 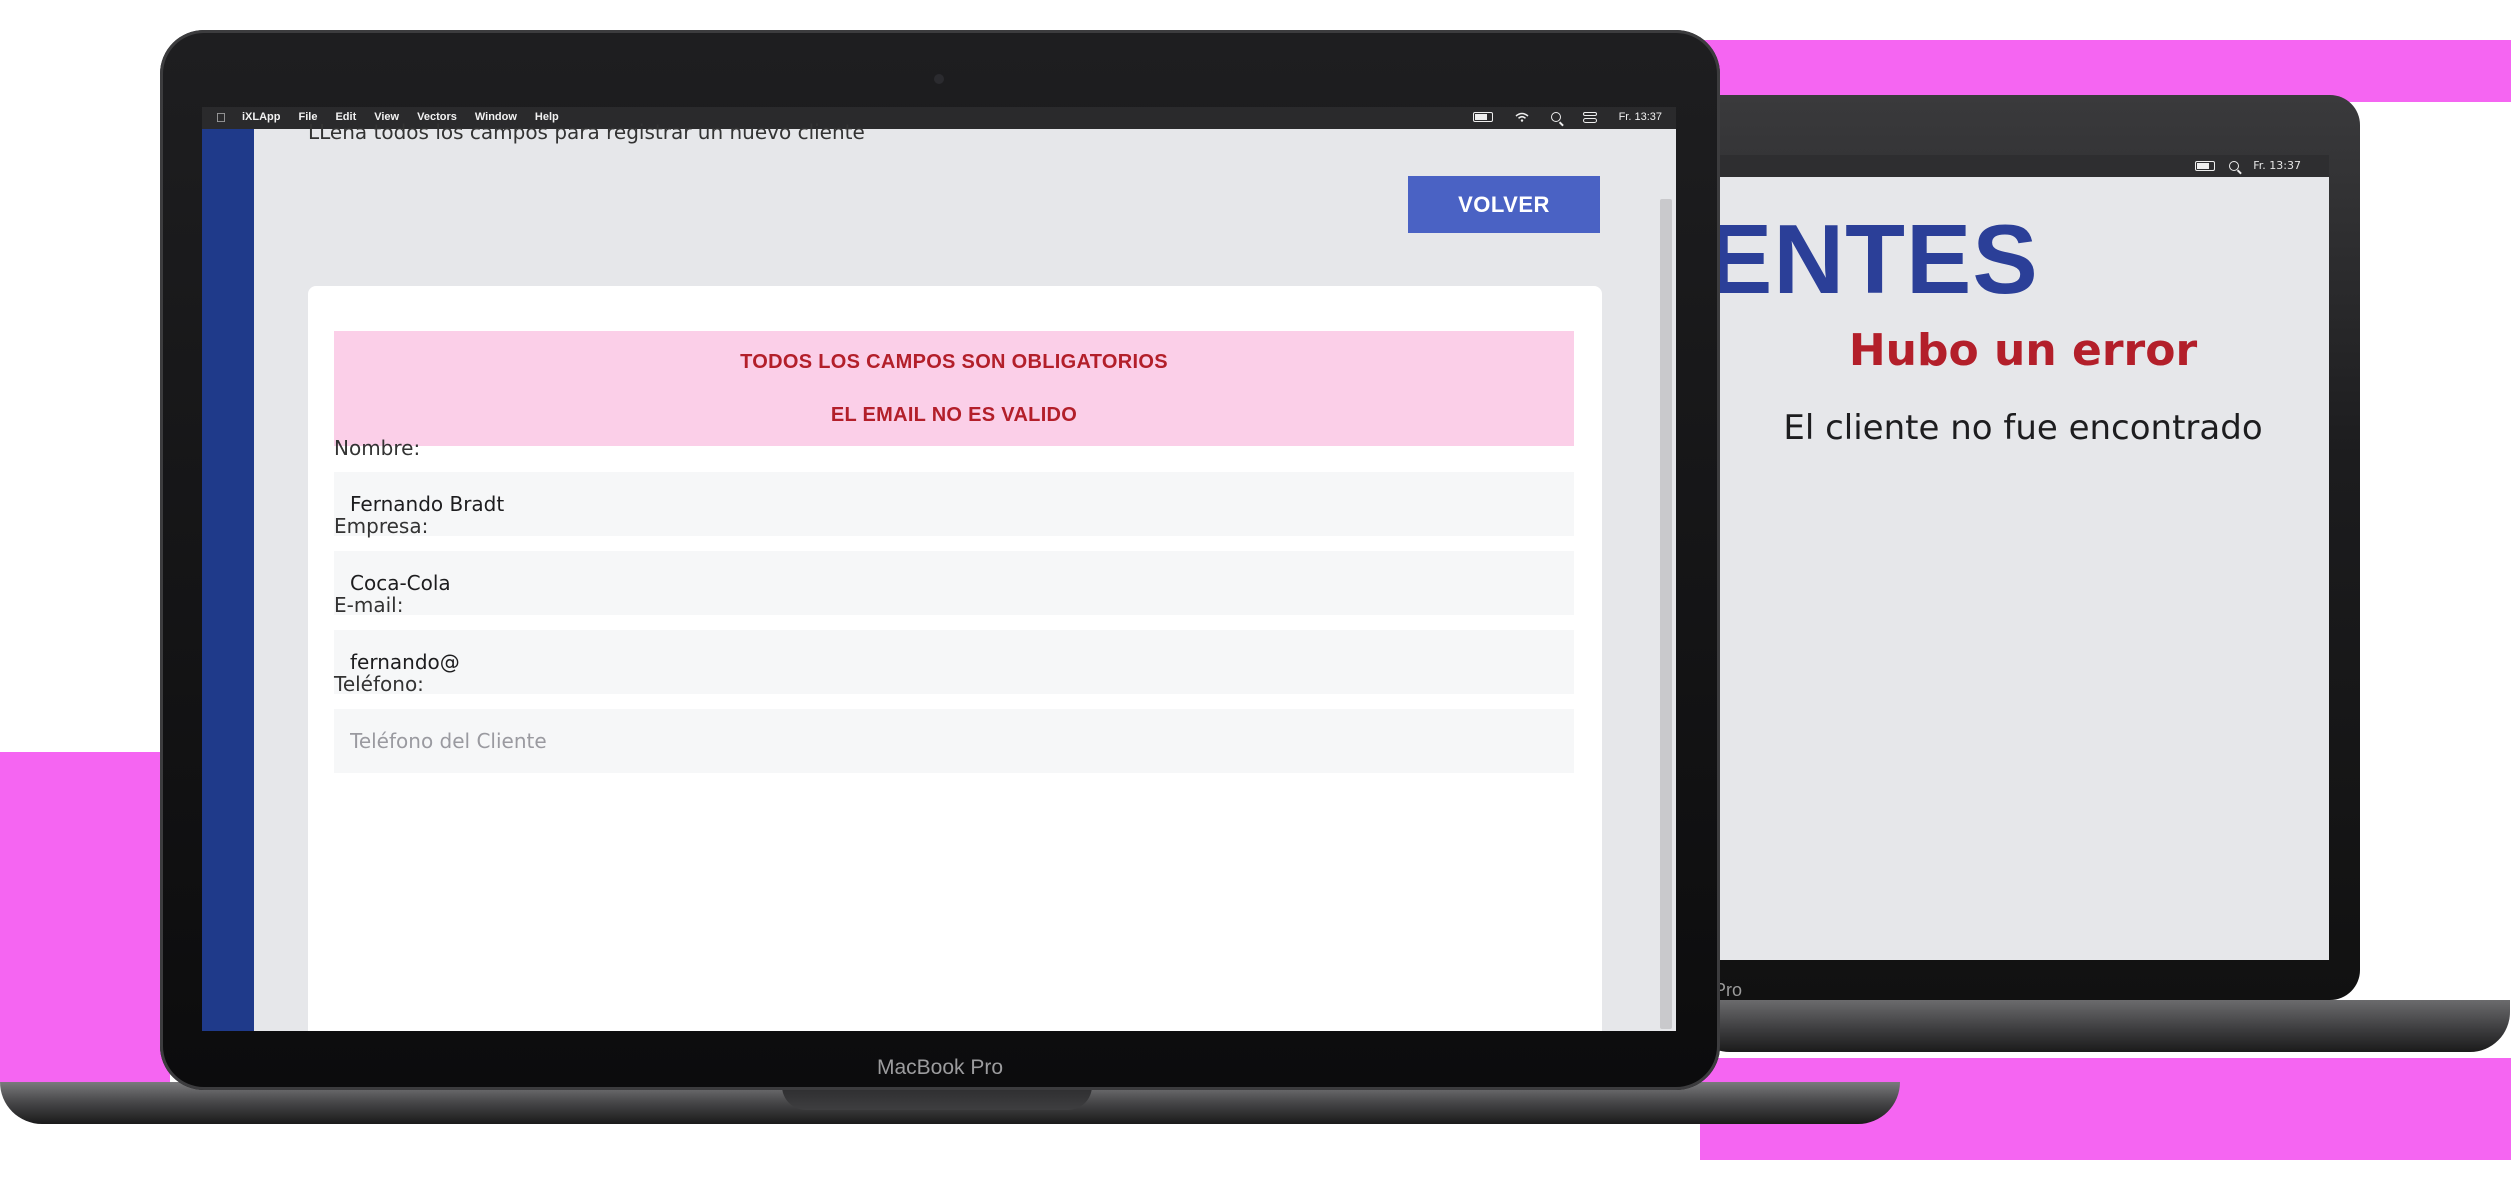 I want to click on nombre-label: Nombre:, so click(x=377, y=448).